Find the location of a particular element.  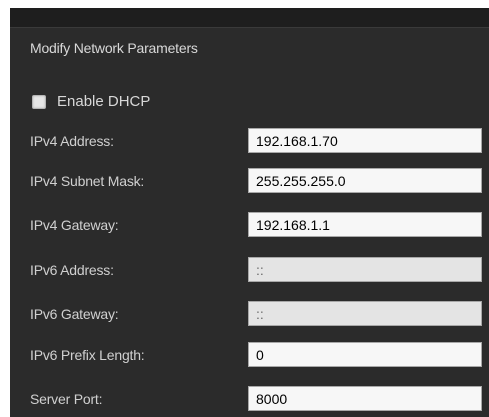

ipv4-gateway-row: IPv4 Gateway: 192.168.1.1 is located at coordinates (249, 226).